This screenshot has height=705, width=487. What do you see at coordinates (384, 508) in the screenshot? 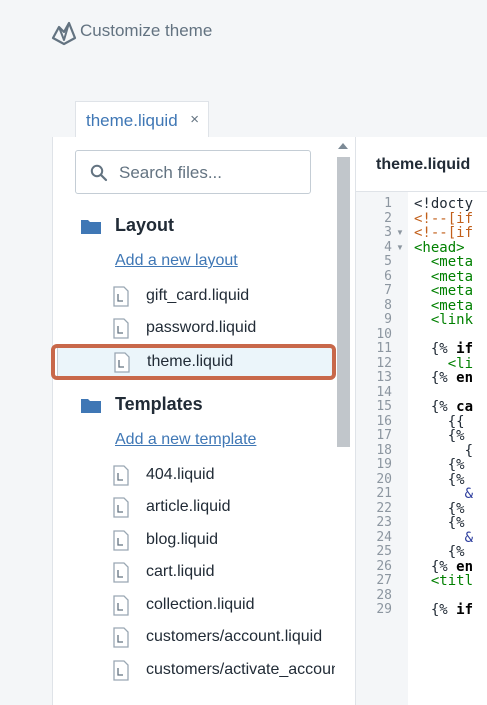
I see `line-number: 22` at bounding box center [384, 508].